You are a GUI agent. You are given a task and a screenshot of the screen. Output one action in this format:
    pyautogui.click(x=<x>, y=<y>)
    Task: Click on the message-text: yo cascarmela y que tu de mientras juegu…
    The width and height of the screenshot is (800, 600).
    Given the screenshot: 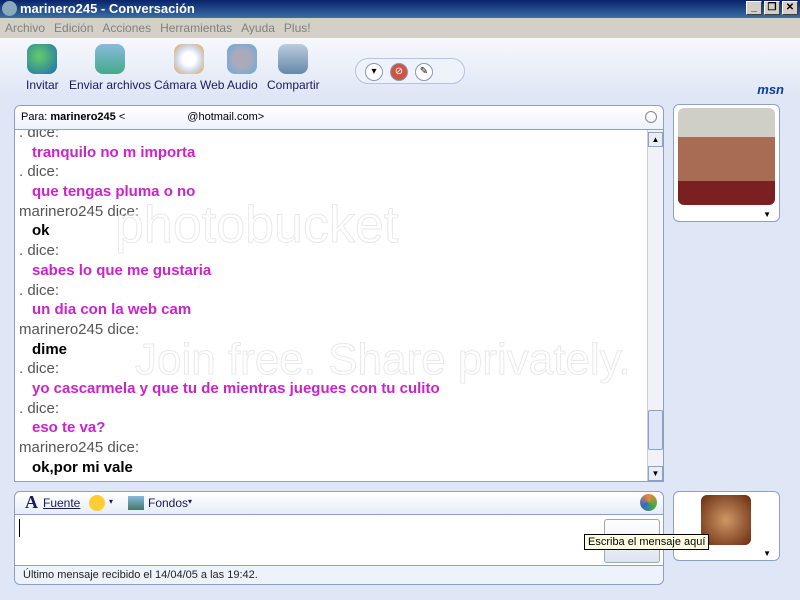 What is the action you would take?
    pyautogui.click(x=236, y=388)
    